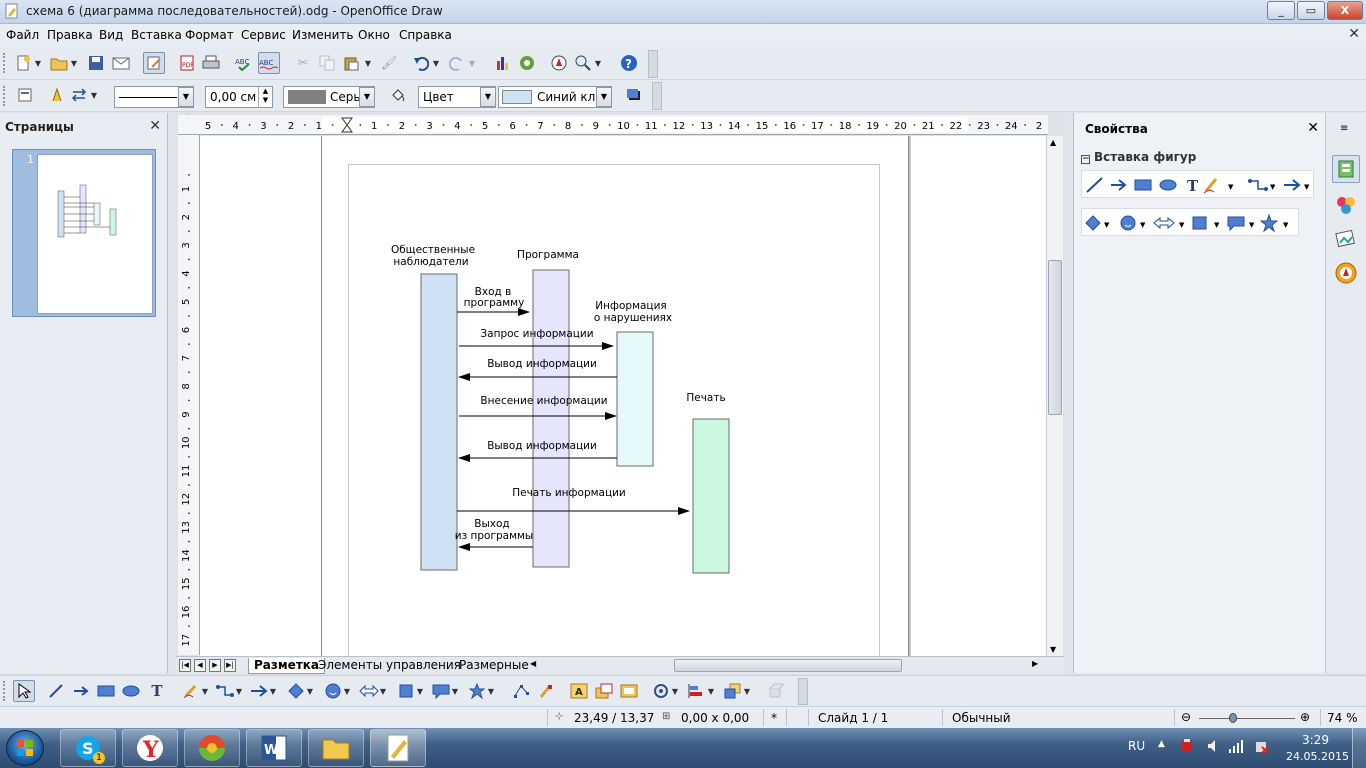 This screenshot has height=768, width=1366. Describe the element at coordinates (95, 234) in the screenshot. I see `page-thumbnail` at that location.